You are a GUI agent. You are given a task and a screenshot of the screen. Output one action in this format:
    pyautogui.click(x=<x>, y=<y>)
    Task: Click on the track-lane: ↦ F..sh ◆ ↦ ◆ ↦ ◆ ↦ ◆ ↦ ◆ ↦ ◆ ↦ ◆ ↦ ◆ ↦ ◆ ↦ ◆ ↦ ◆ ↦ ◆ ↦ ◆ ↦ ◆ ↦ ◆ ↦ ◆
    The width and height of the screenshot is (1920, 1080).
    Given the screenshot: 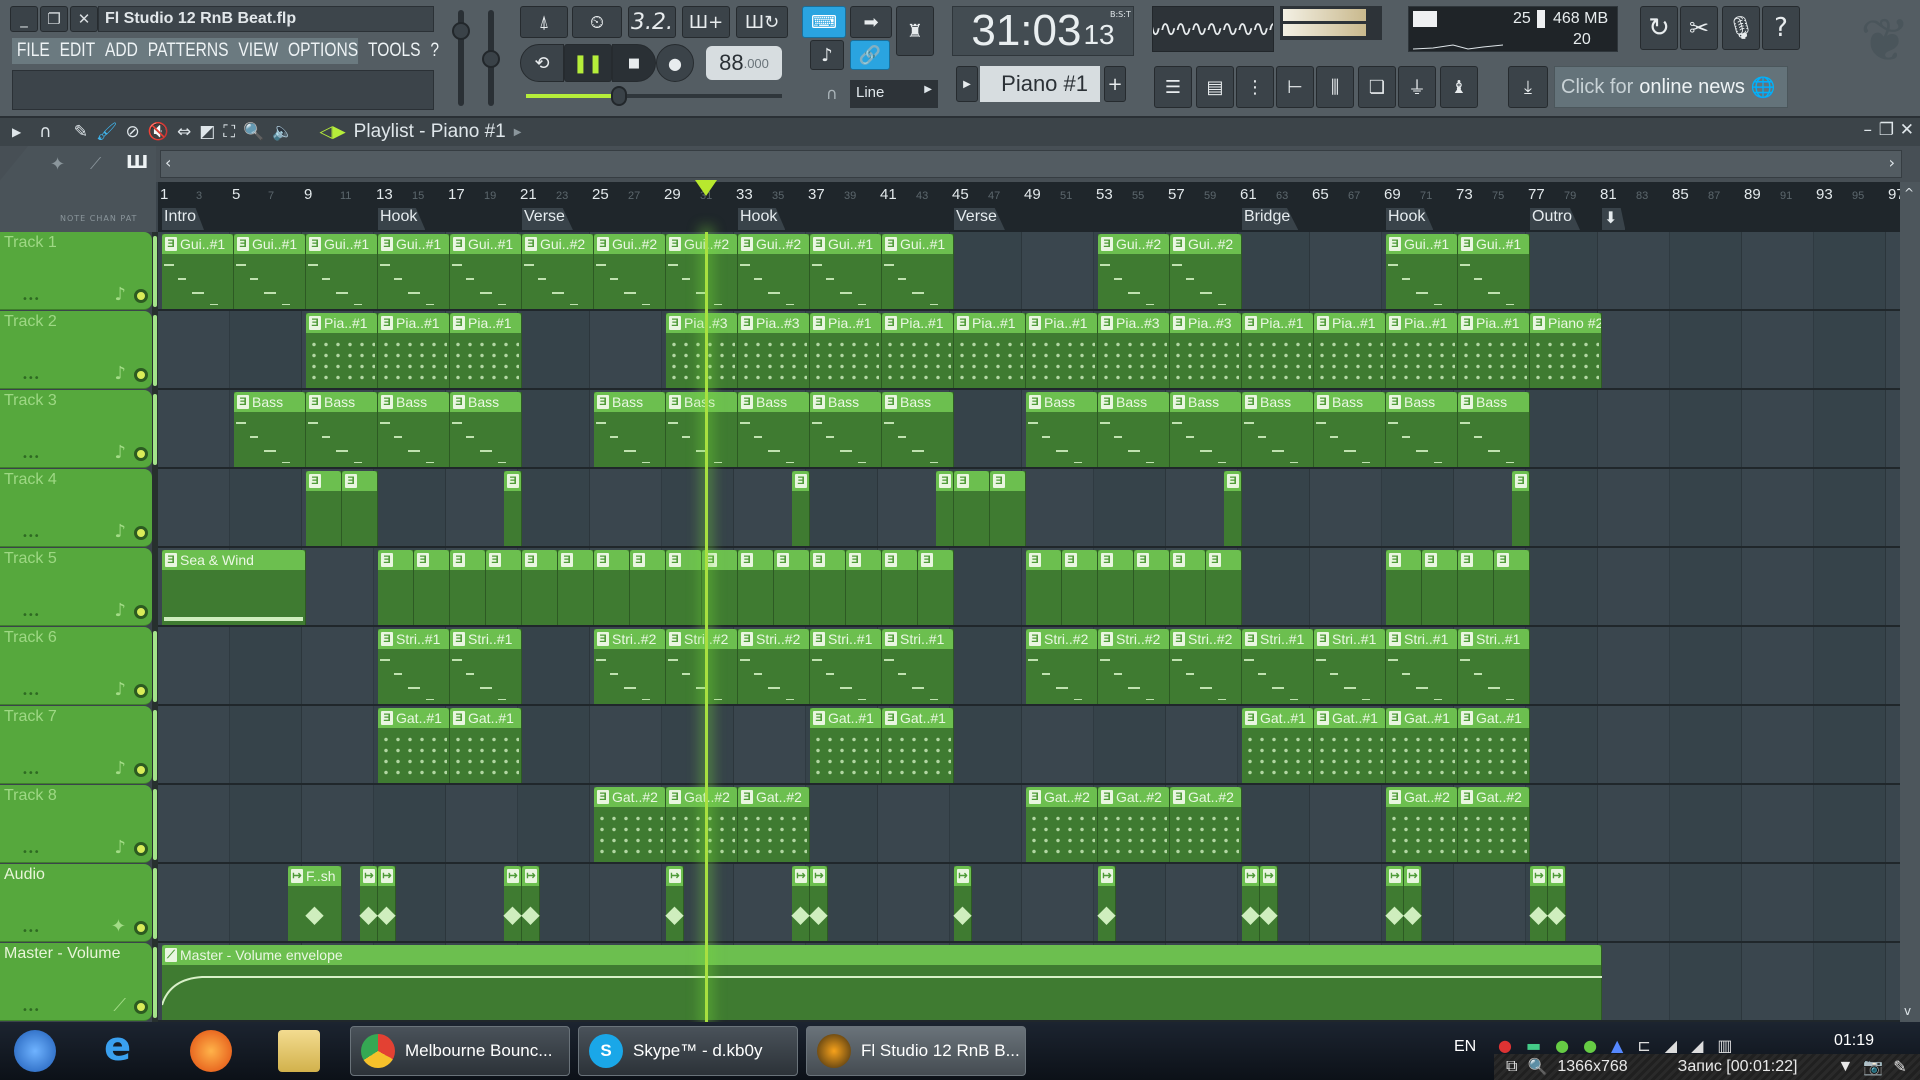 What is the action you would take?
    pyautogui.click(x=1029, y=903)
    